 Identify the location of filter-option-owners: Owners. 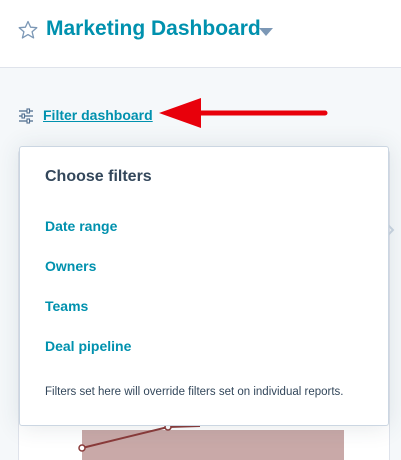
(70, 266).